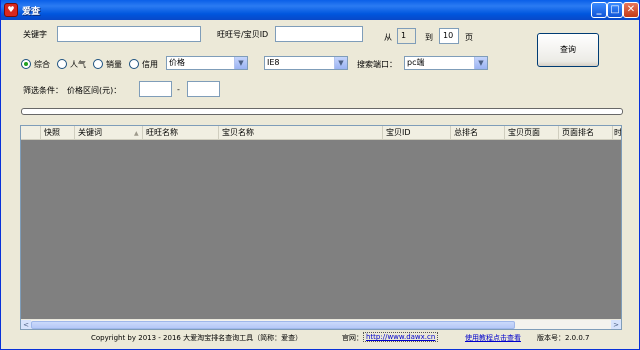  I want to click on progress-bar, so click(322, 111).